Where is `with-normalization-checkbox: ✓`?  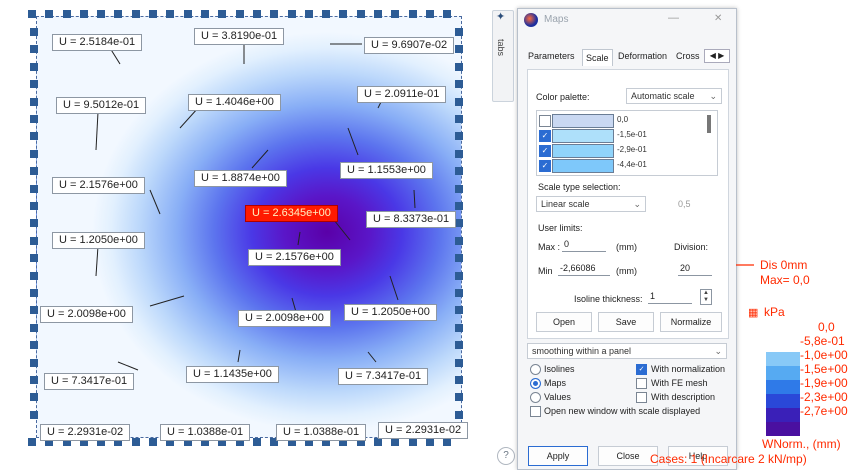 with-normalization-checkbox: ✓ is located at coordinates (641, 369).